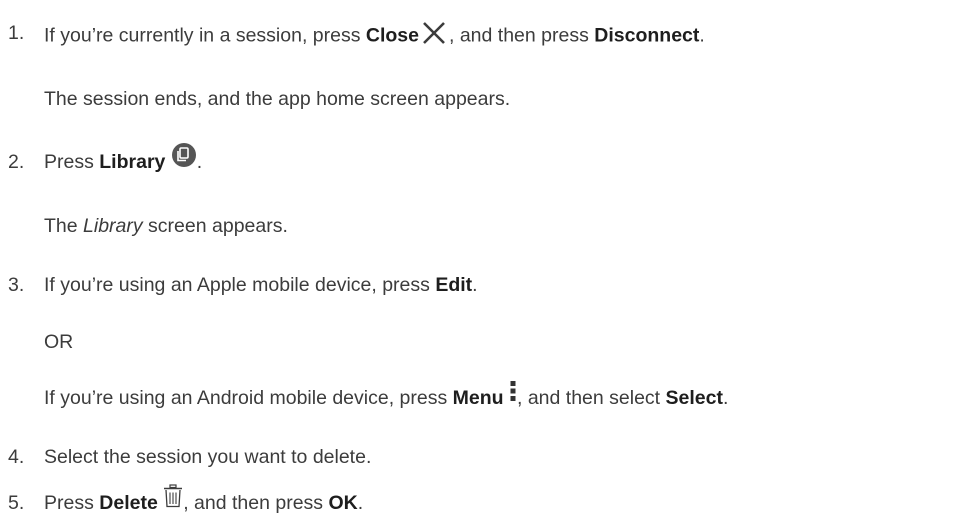  What do you see at coordinates (478, 398) in the screenshot?
I see `menu-label: Menu` at bounding box center [478, 398].